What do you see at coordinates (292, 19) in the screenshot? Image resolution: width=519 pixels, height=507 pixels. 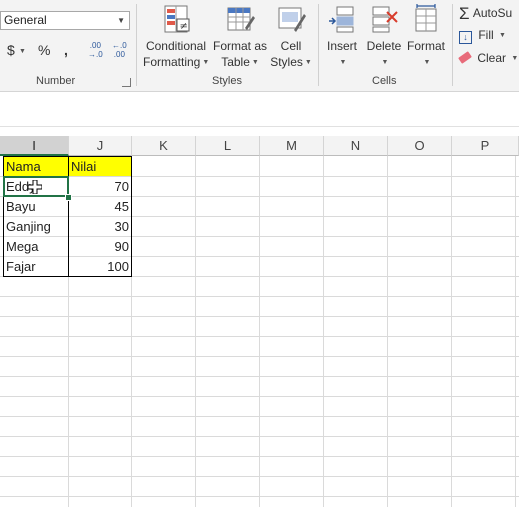 I see `cell-styles-icon` at bounding box center [292, 19].